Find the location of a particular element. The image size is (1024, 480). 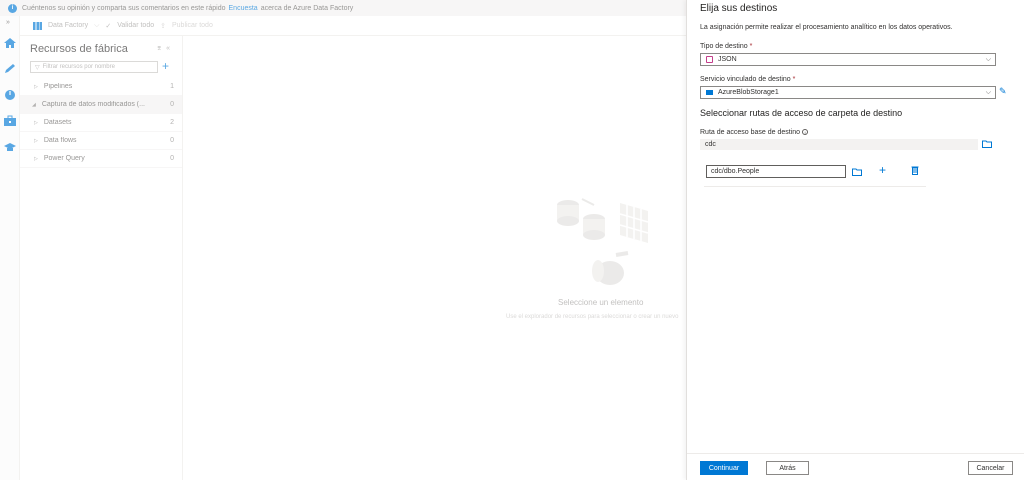

linked-service-label: Servicio vinculado de destino * is located at coordinates (748, 79).